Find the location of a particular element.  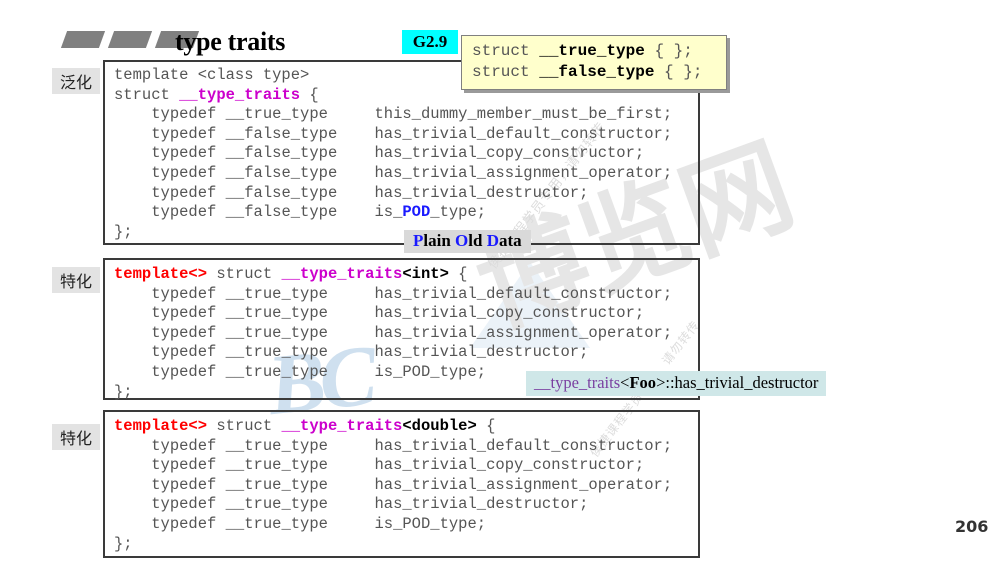

callout-line2-pre: struct is located at coordinates (506, 72).